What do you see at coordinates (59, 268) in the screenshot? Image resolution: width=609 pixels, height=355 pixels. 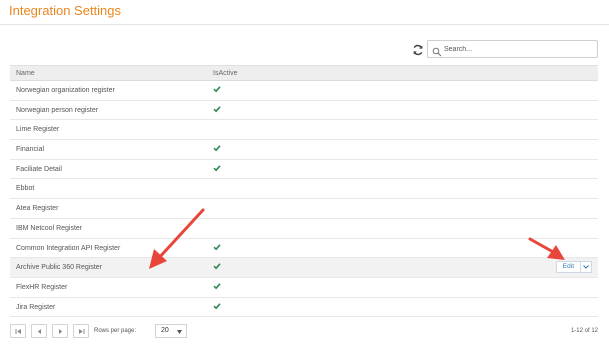 I see `row-name: Archive Public 360 Register` at bounding box center [59, 268].